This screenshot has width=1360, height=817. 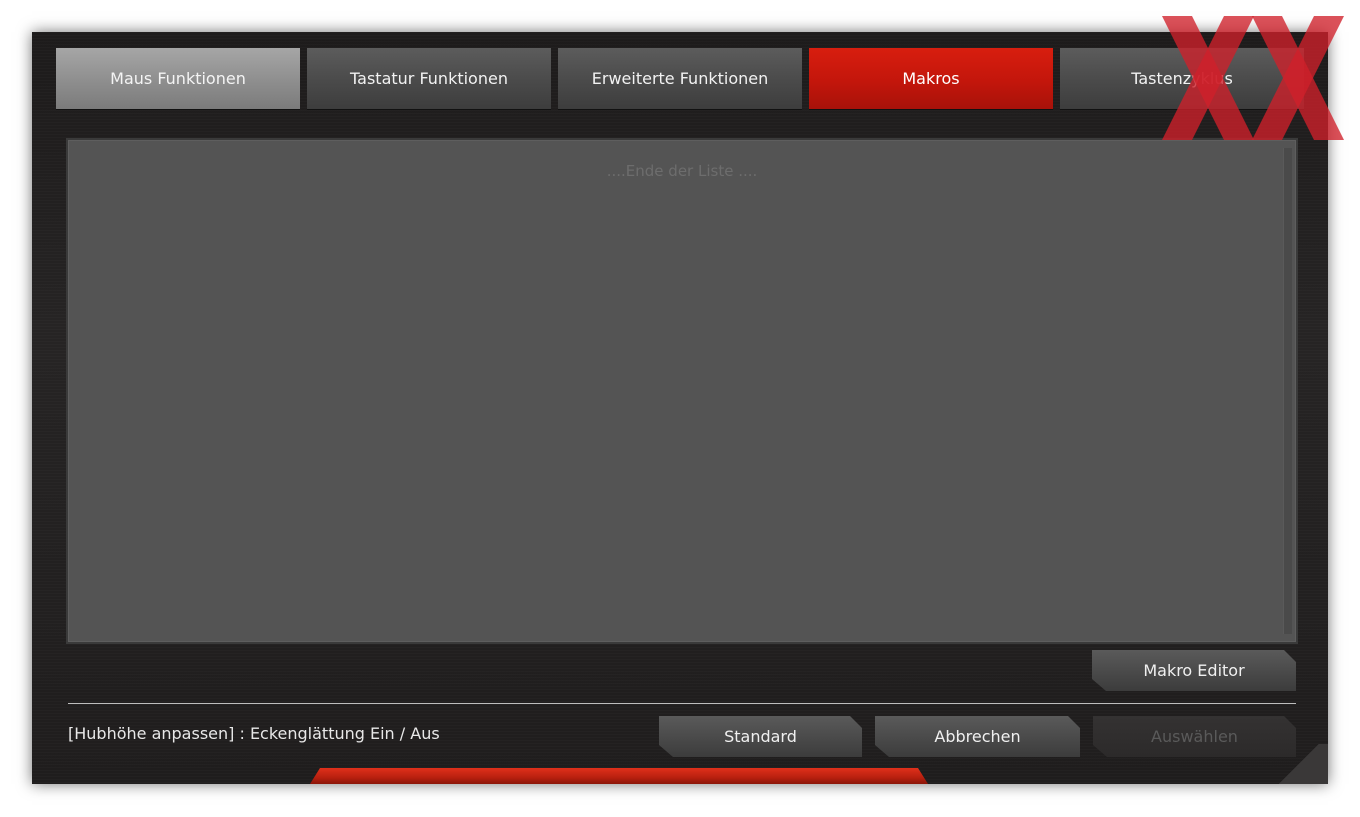 What do you see at coordinates (1194, 670) in the screenshot?
I see `macro-editor-button: Makro Editor` at bounding box center [1194, 670].